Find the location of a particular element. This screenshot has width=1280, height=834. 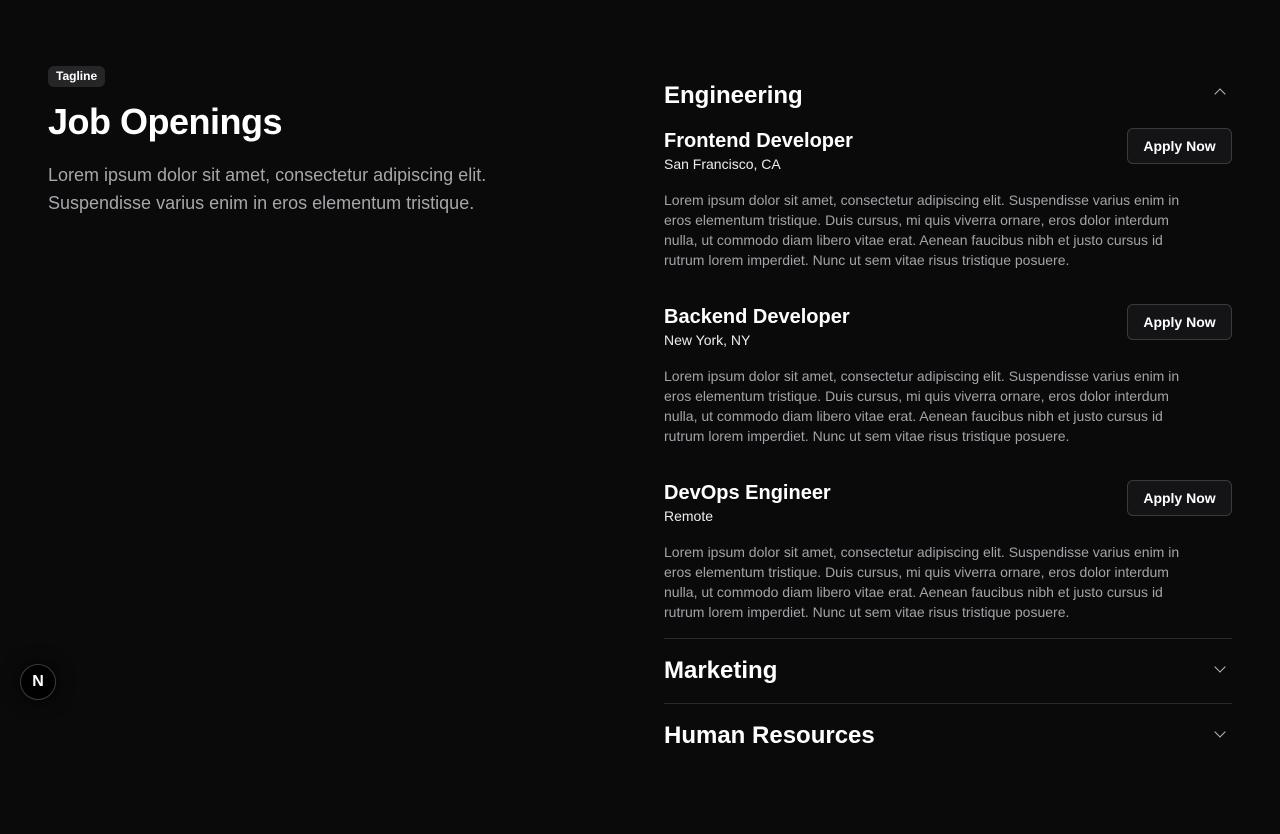

department-title: Engineering is located at coordinates (733, 95).